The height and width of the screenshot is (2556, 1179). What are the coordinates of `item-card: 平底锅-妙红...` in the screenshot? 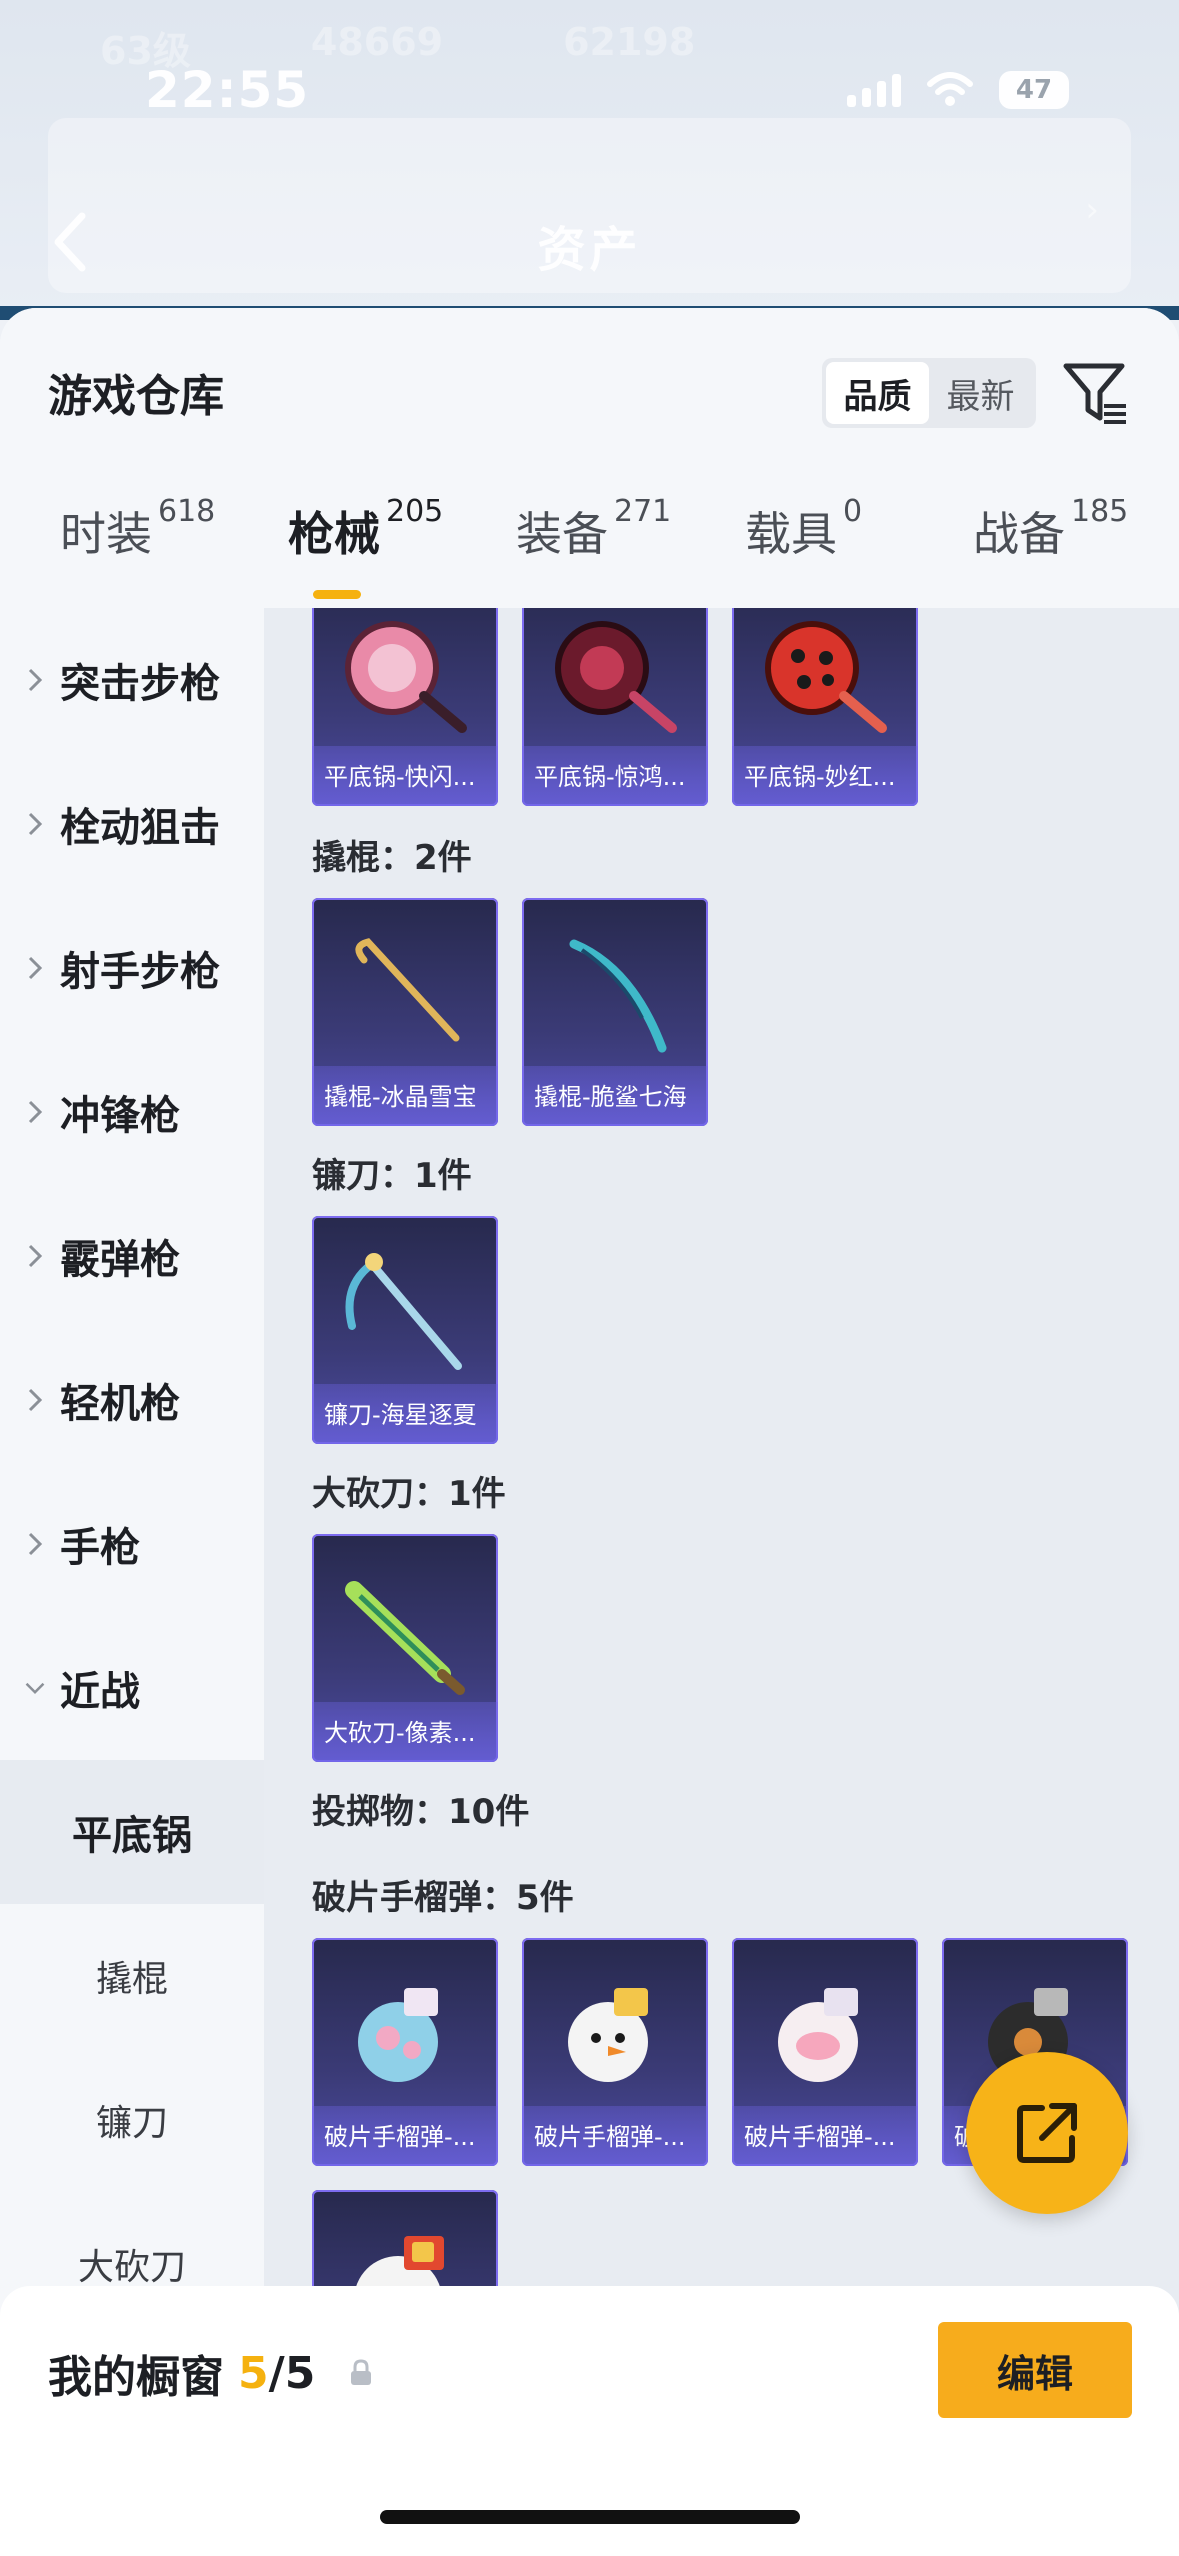 It's located at (825, 707).